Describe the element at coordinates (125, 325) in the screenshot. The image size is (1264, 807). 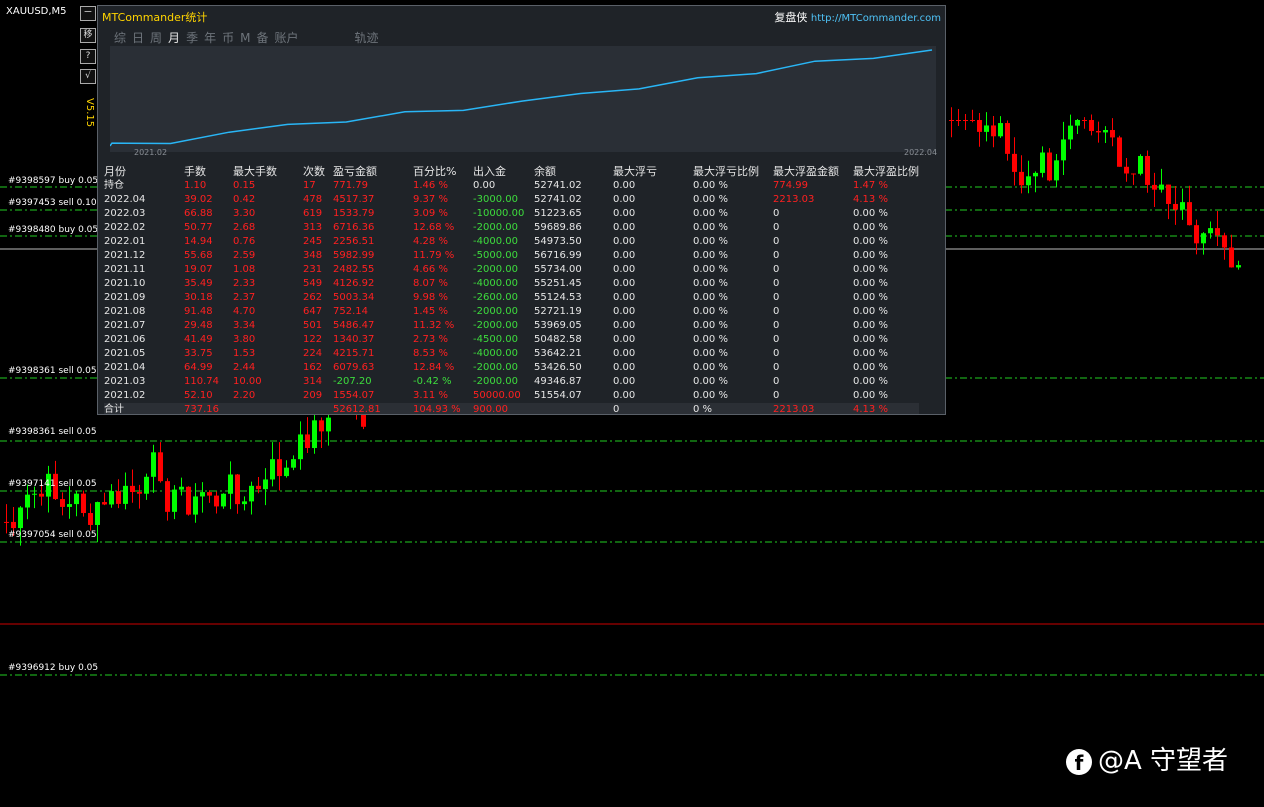
I see `table-cell: 2021.07` at that location.